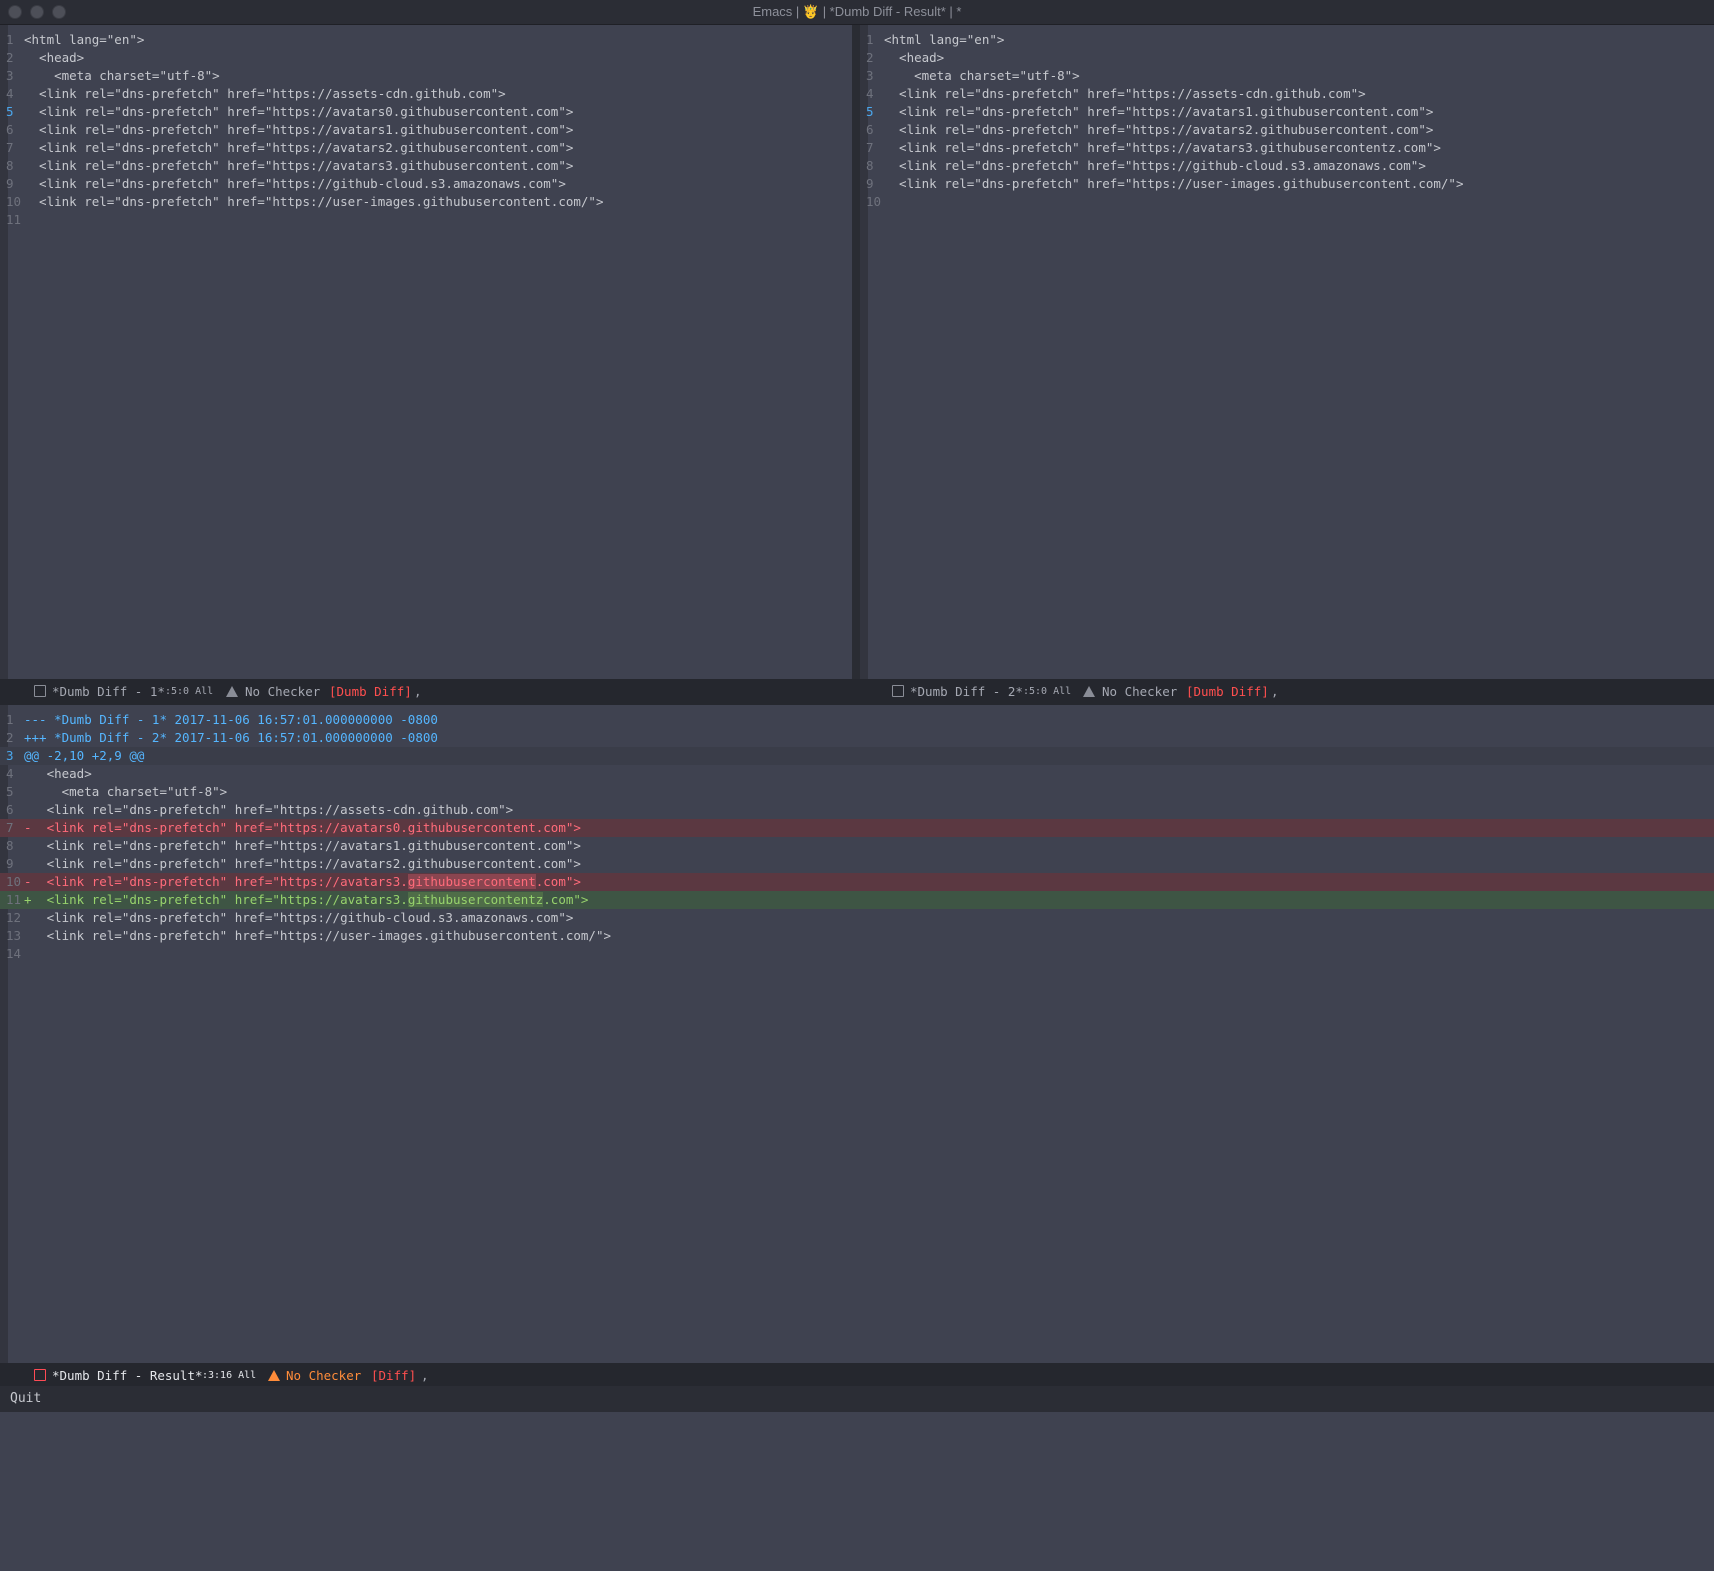  What do you see at coordinates (558, 881) in the screenshot?
I see `diff-text-post: .com">` at bounding box center [558, 881].